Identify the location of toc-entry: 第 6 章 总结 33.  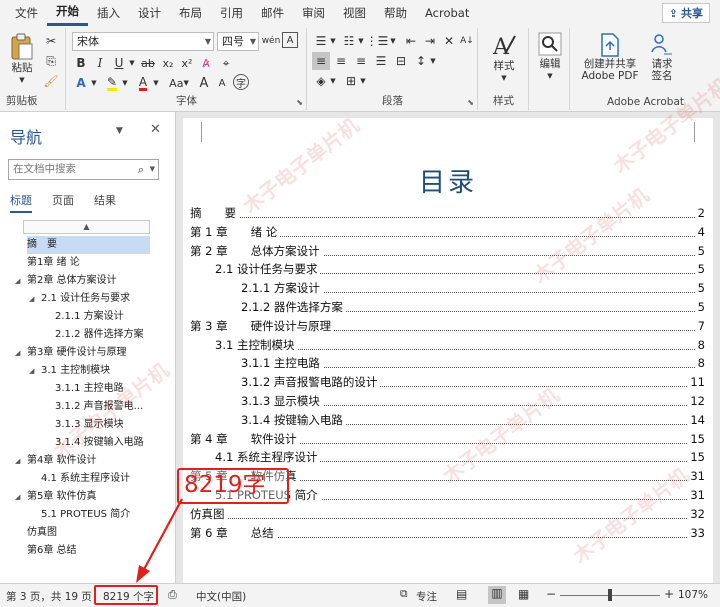
(447, 532).